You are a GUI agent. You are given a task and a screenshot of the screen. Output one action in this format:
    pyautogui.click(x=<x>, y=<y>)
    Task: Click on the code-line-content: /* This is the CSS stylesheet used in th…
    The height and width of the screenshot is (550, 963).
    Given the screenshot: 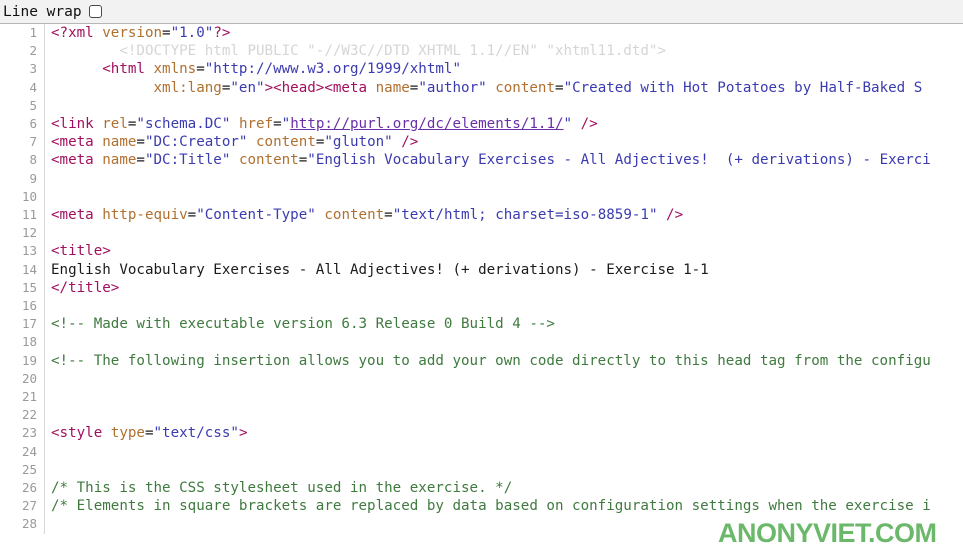 What is the action you would take?
    pyautogui.click(x=504, y=488)
    